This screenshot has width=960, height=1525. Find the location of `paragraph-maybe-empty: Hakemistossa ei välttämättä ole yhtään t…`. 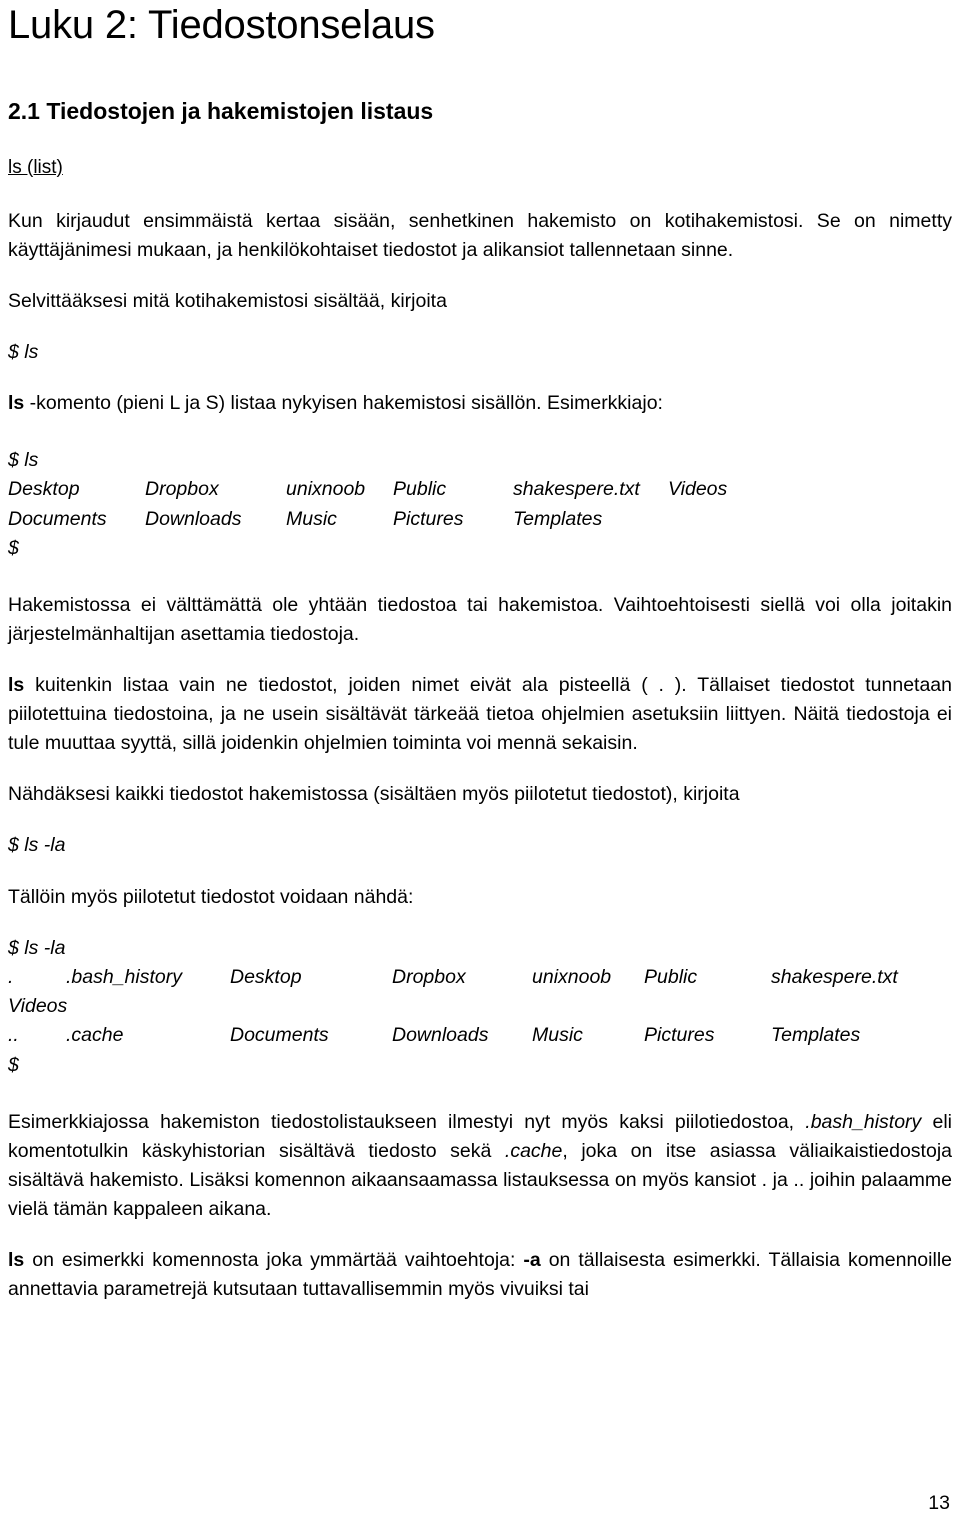

paragraph-maybe-empty: Hakemistossa ei välttämättä ole yhtään t… is located at coordinates (480, 620).